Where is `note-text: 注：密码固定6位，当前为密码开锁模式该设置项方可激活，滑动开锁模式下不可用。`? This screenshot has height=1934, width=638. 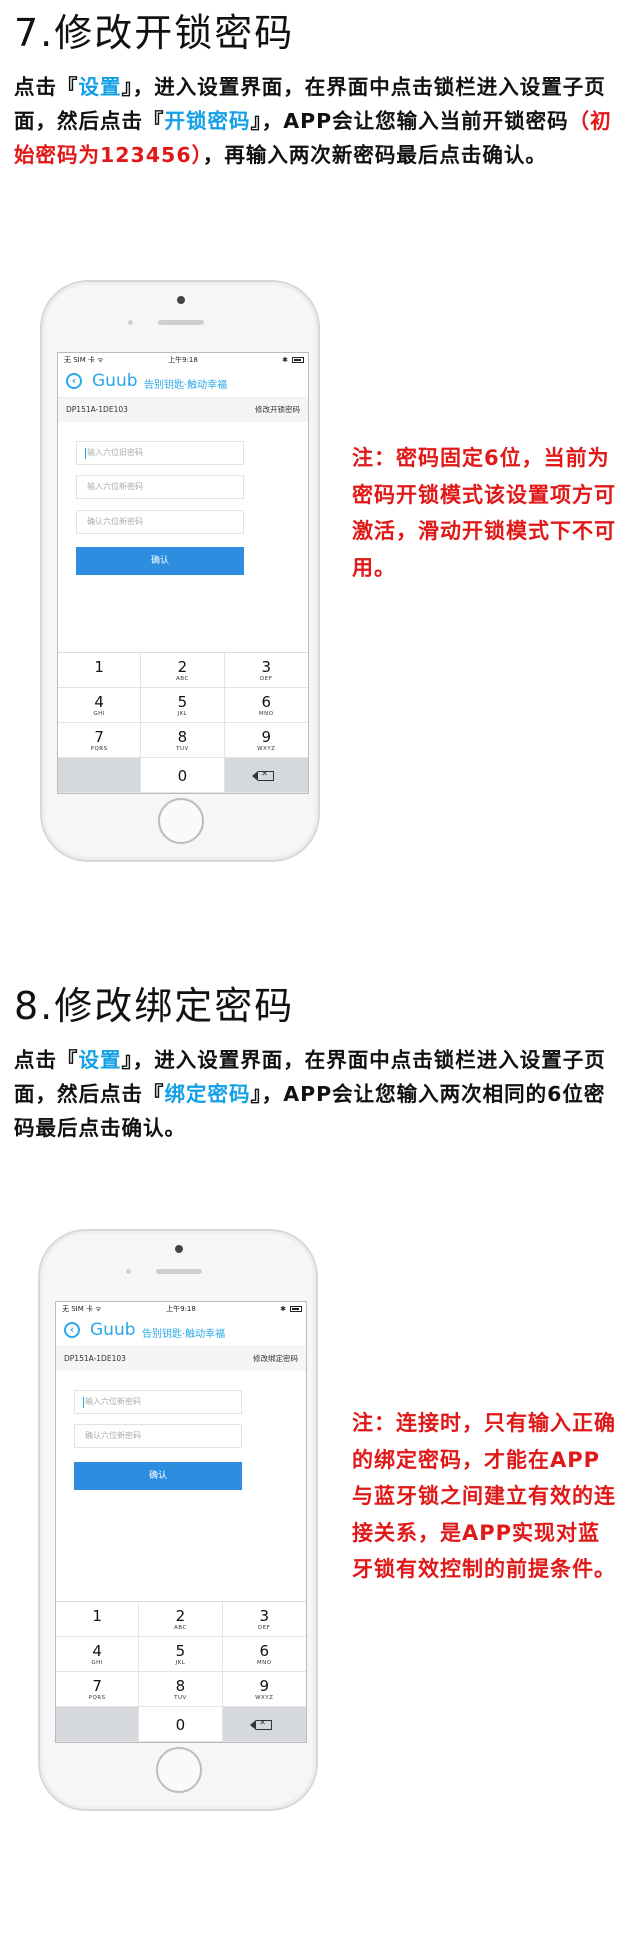
note-text: 注：密码固定6位，当前为密码开锁模式该设置项方可激活，滑动开锁模式下不可用。 is located at coordinates (484, 513).